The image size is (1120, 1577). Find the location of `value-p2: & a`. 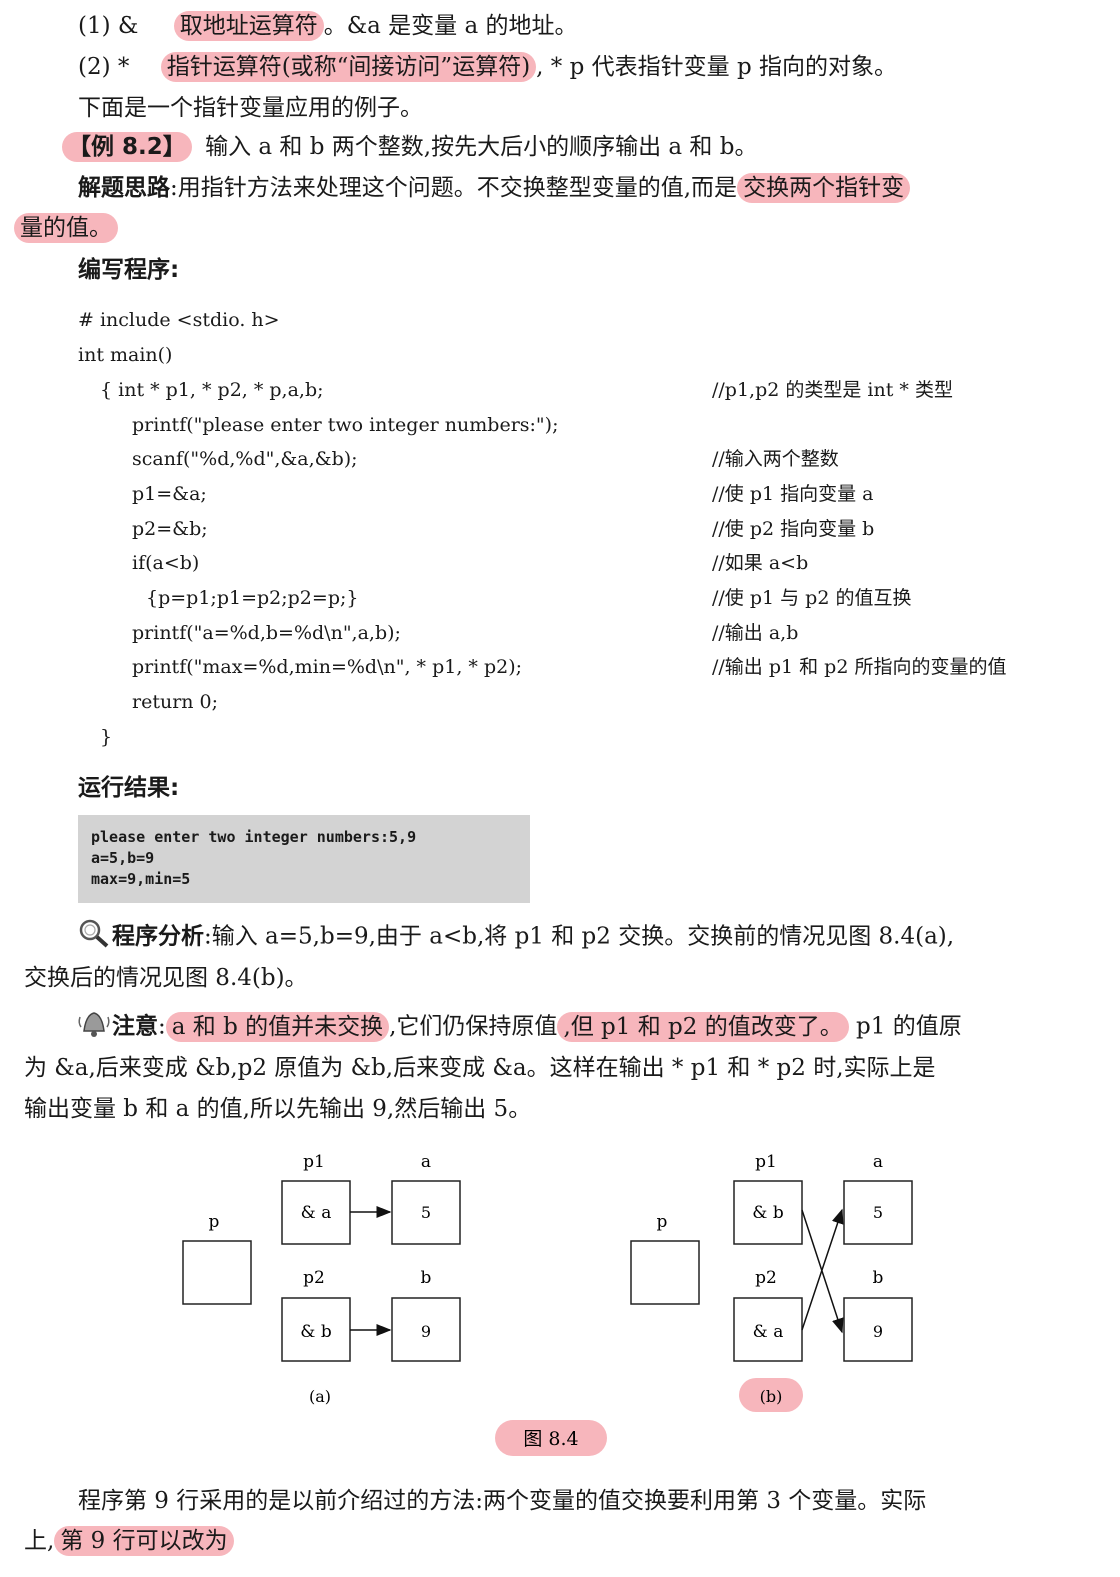

value-p2: & a is located at coordinates (768, 1332).